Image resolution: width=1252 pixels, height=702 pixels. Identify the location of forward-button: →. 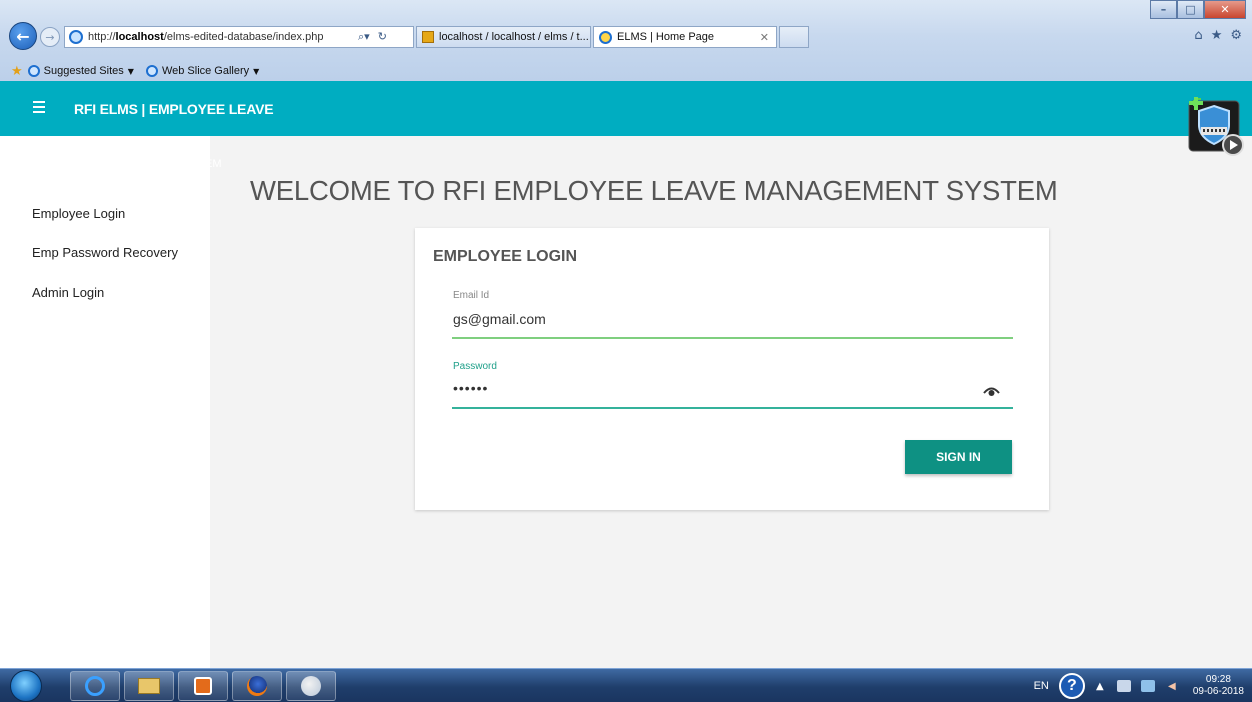
(50, 37).